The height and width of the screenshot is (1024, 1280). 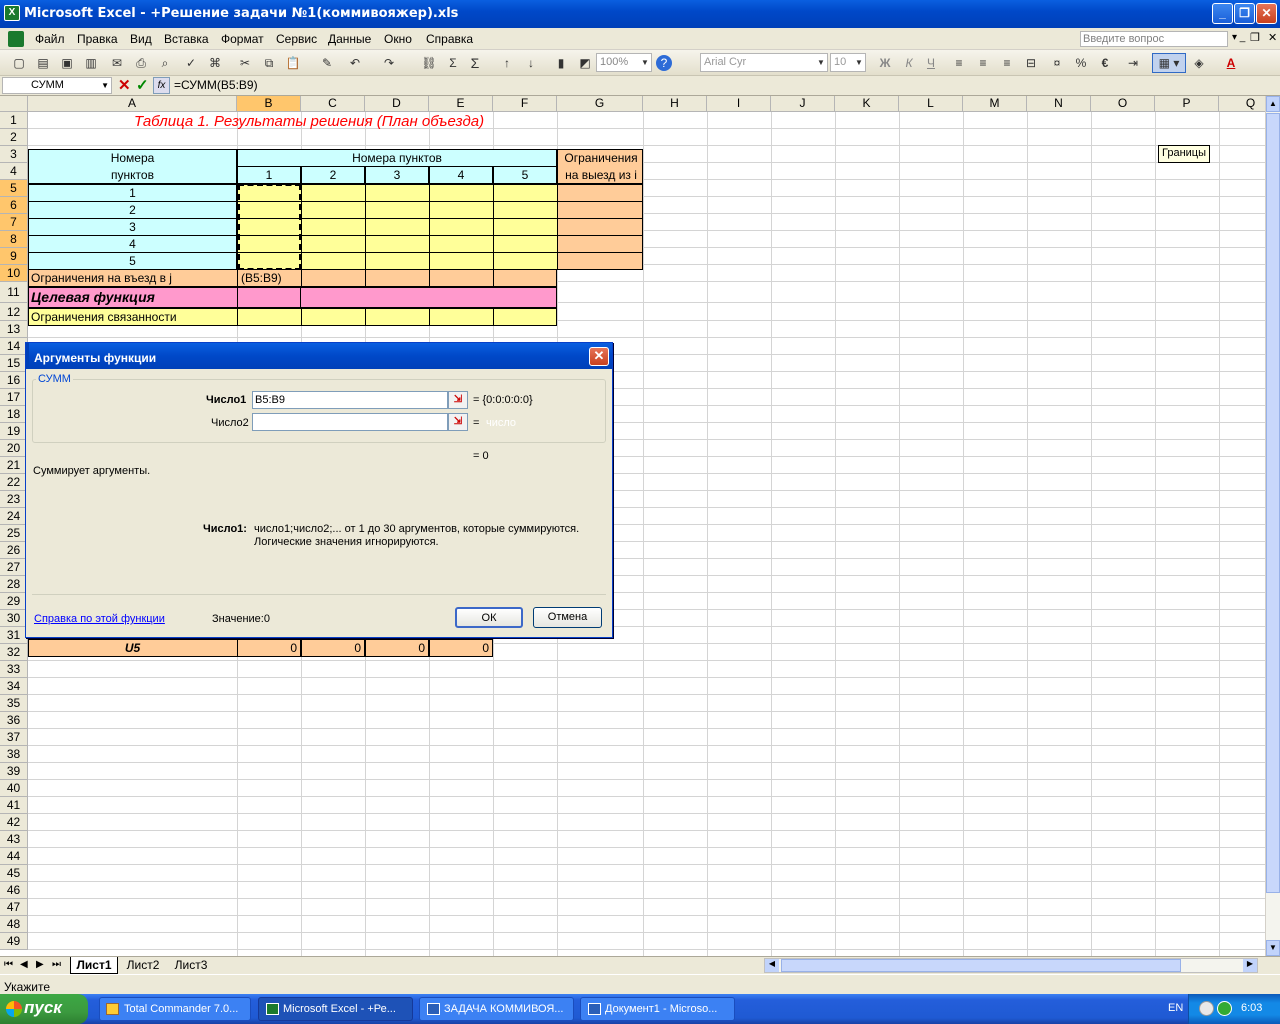 What do you see at coordinates (599, 356) in the screenshot?
I see `dialog-close-button: ✕` at bounding box center [599, 356].